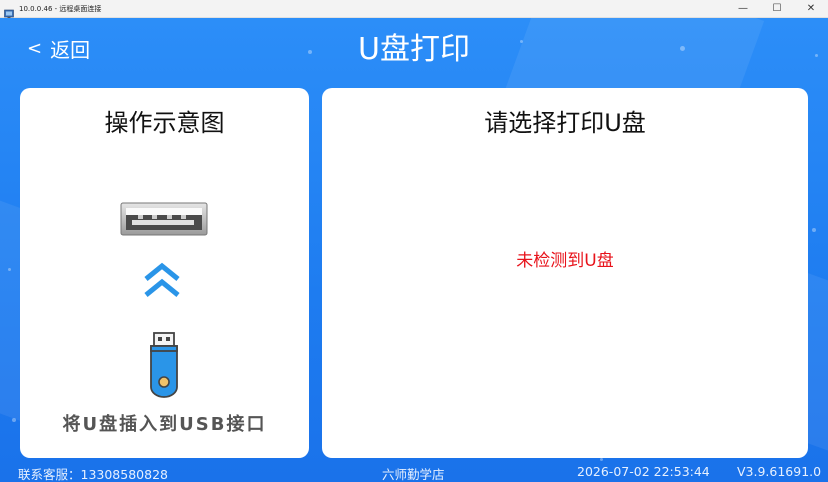 This screenshot has height=482, width=828. I want to click on double-chevron-up-icon, so click(162, 283).